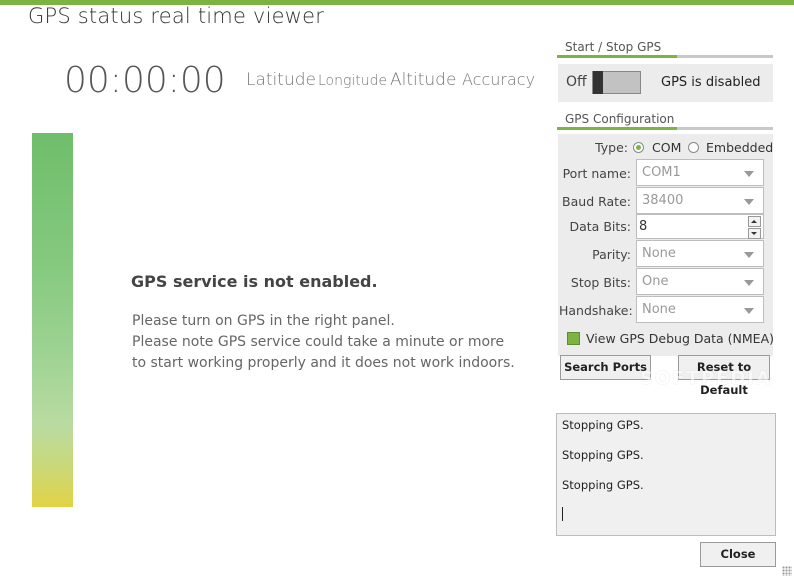 The image size is (794, 578). I want to click on gps-config-header: GPS Configuration, so click(665, 120).